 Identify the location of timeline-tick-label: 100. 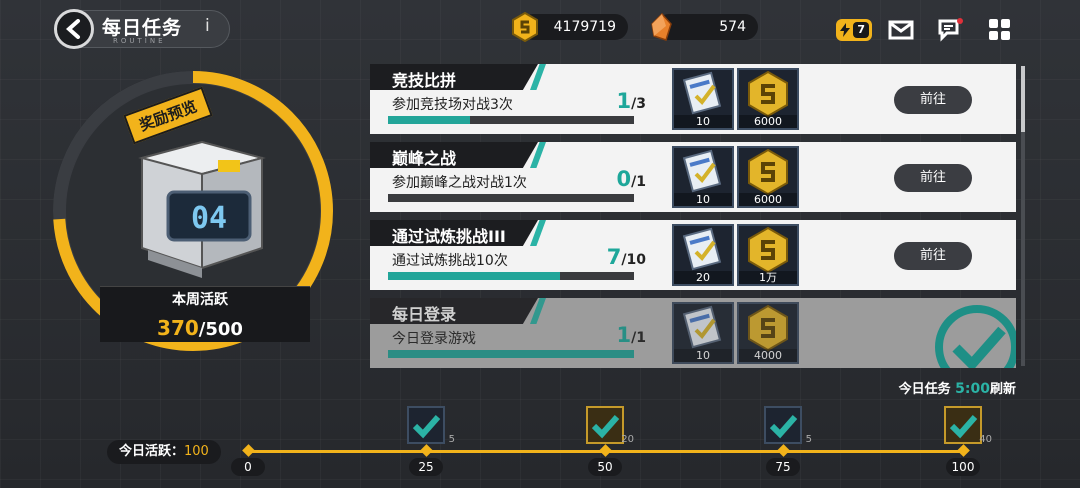
(963, 467).